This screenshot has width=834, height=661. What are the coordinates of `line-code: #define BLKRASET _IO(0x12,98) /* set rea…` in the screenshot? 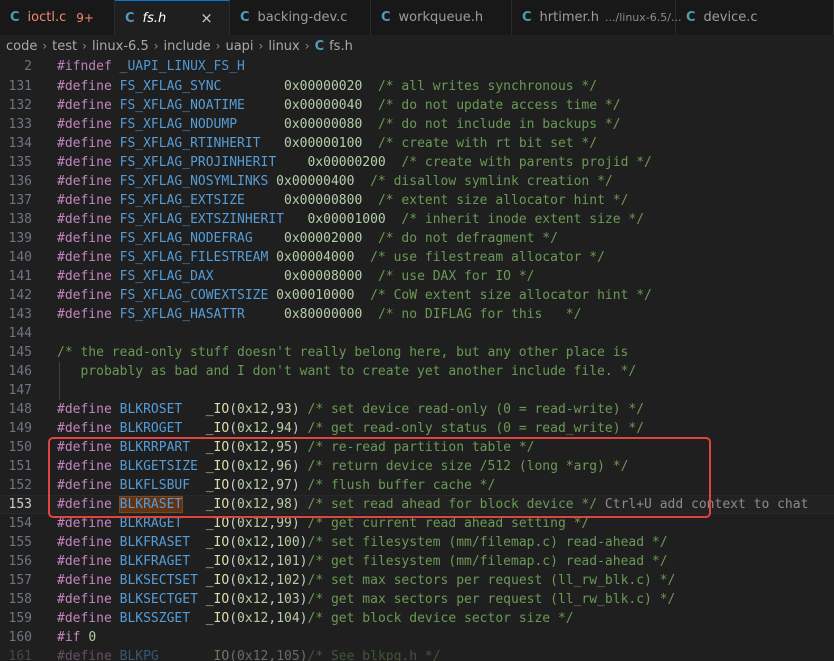 It's located at (433, 504).